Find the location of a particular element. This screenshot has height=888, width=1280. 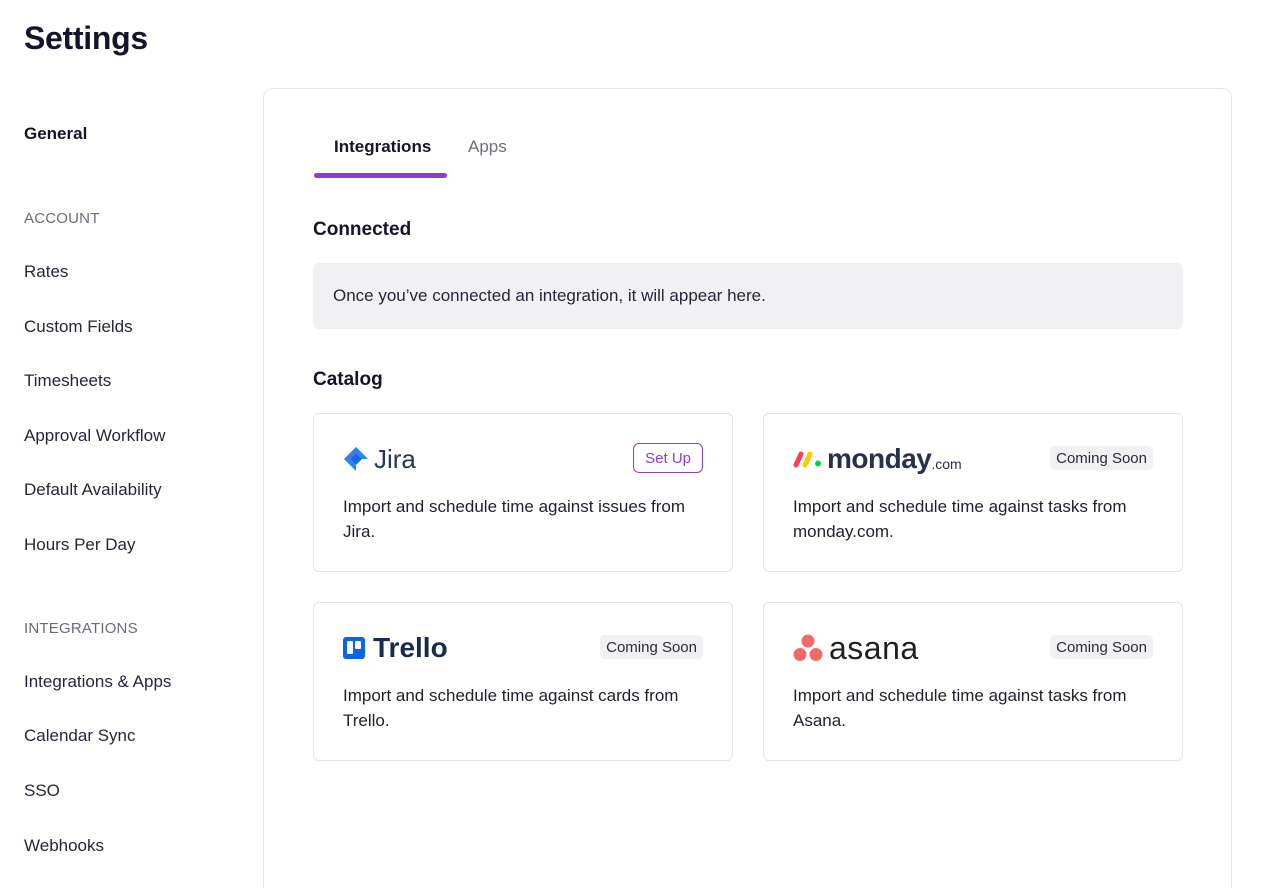

sidebar-item-calendar-sync: Calendar Sync is located at coordinates (80, 736).